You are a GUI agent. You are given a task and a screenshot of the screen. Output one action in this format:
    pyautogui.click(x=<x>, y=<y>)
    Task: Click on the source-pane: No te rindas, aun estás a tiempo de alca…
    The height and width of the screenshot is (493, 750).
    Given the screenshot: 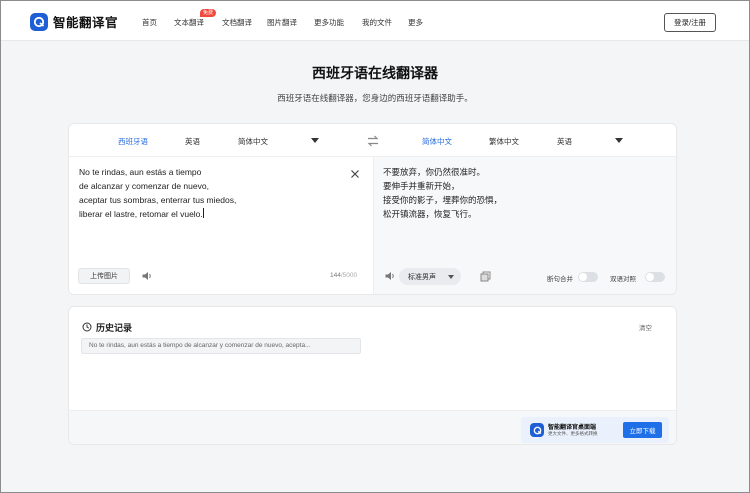 What is the action you would take?
    pyautogui.click(x=221, y=225)
    